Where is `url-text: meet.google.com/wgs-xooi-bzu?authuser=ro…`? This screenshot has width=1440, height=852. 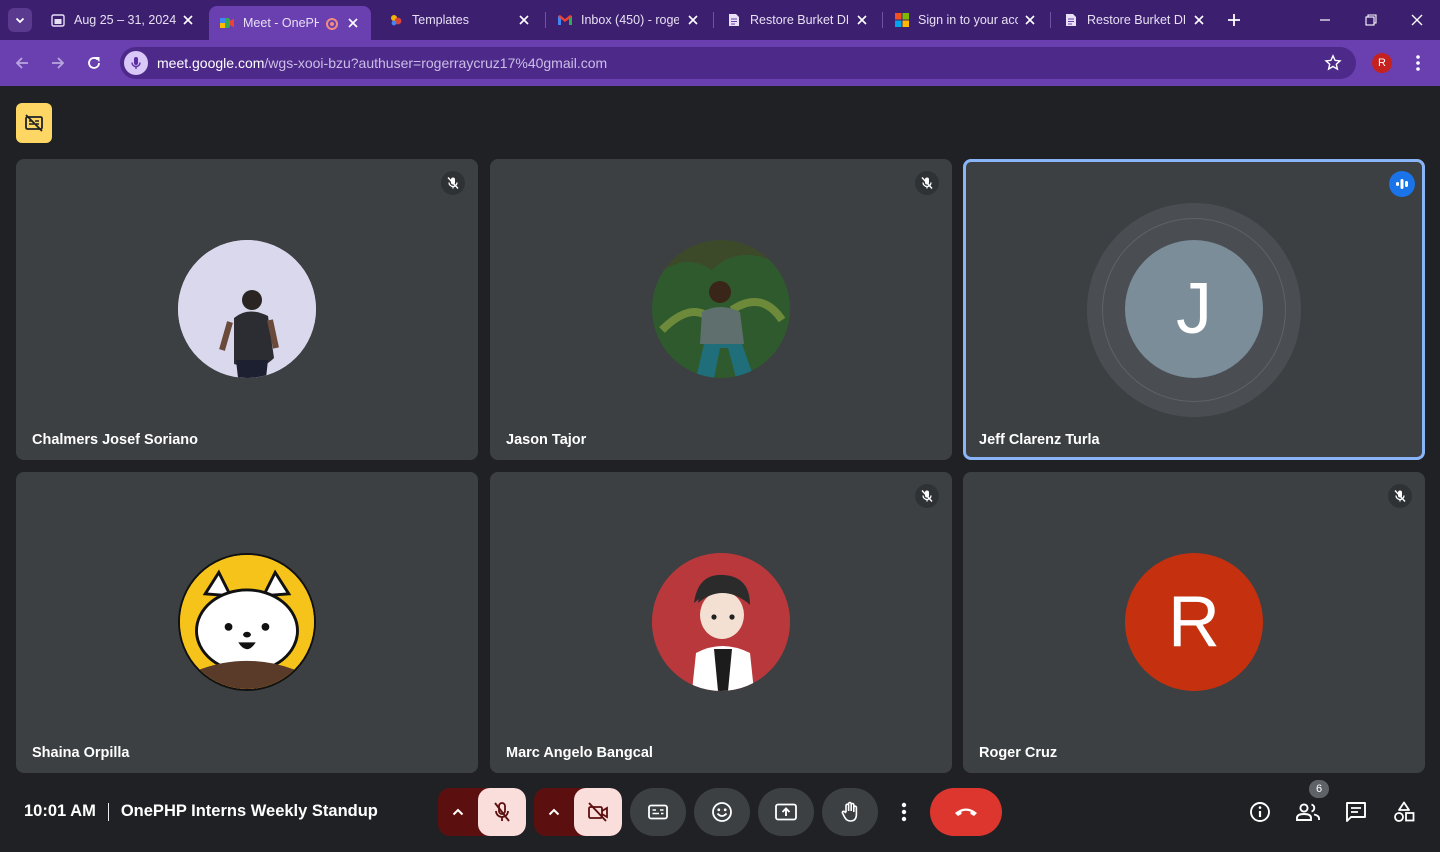
url-text: meet.google.com/wgs-xooi-bzu?authuser=ro… is located at coordinates (382, 63).